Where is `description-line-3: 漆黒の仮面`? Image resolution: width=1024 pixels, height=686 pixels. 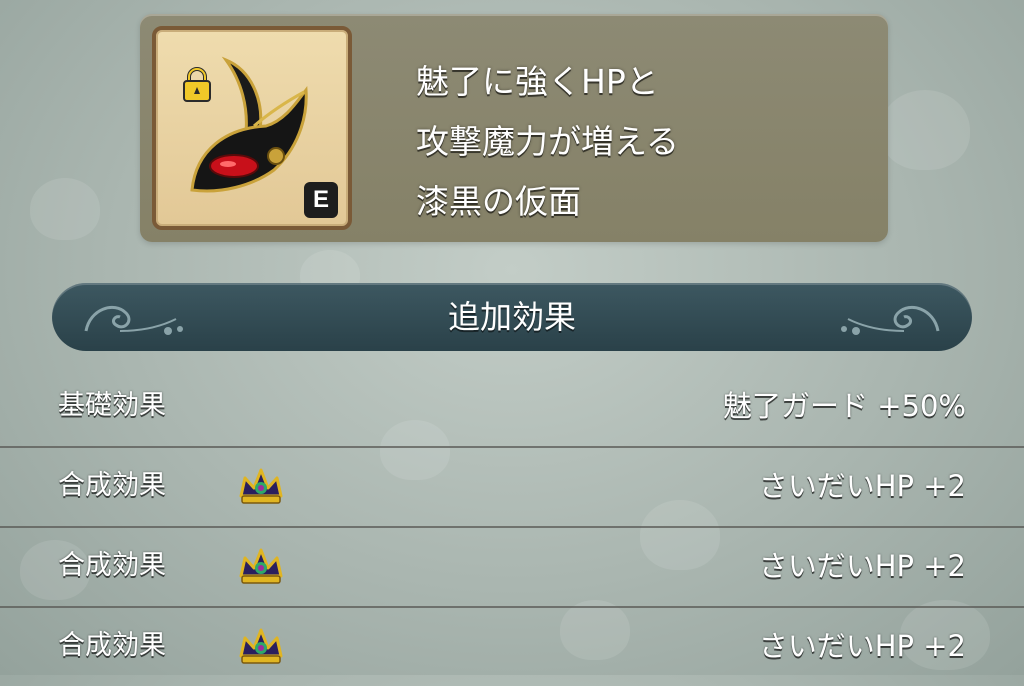
description-line-3: 漆黒の仮面 is located at coordinates (498, 201).